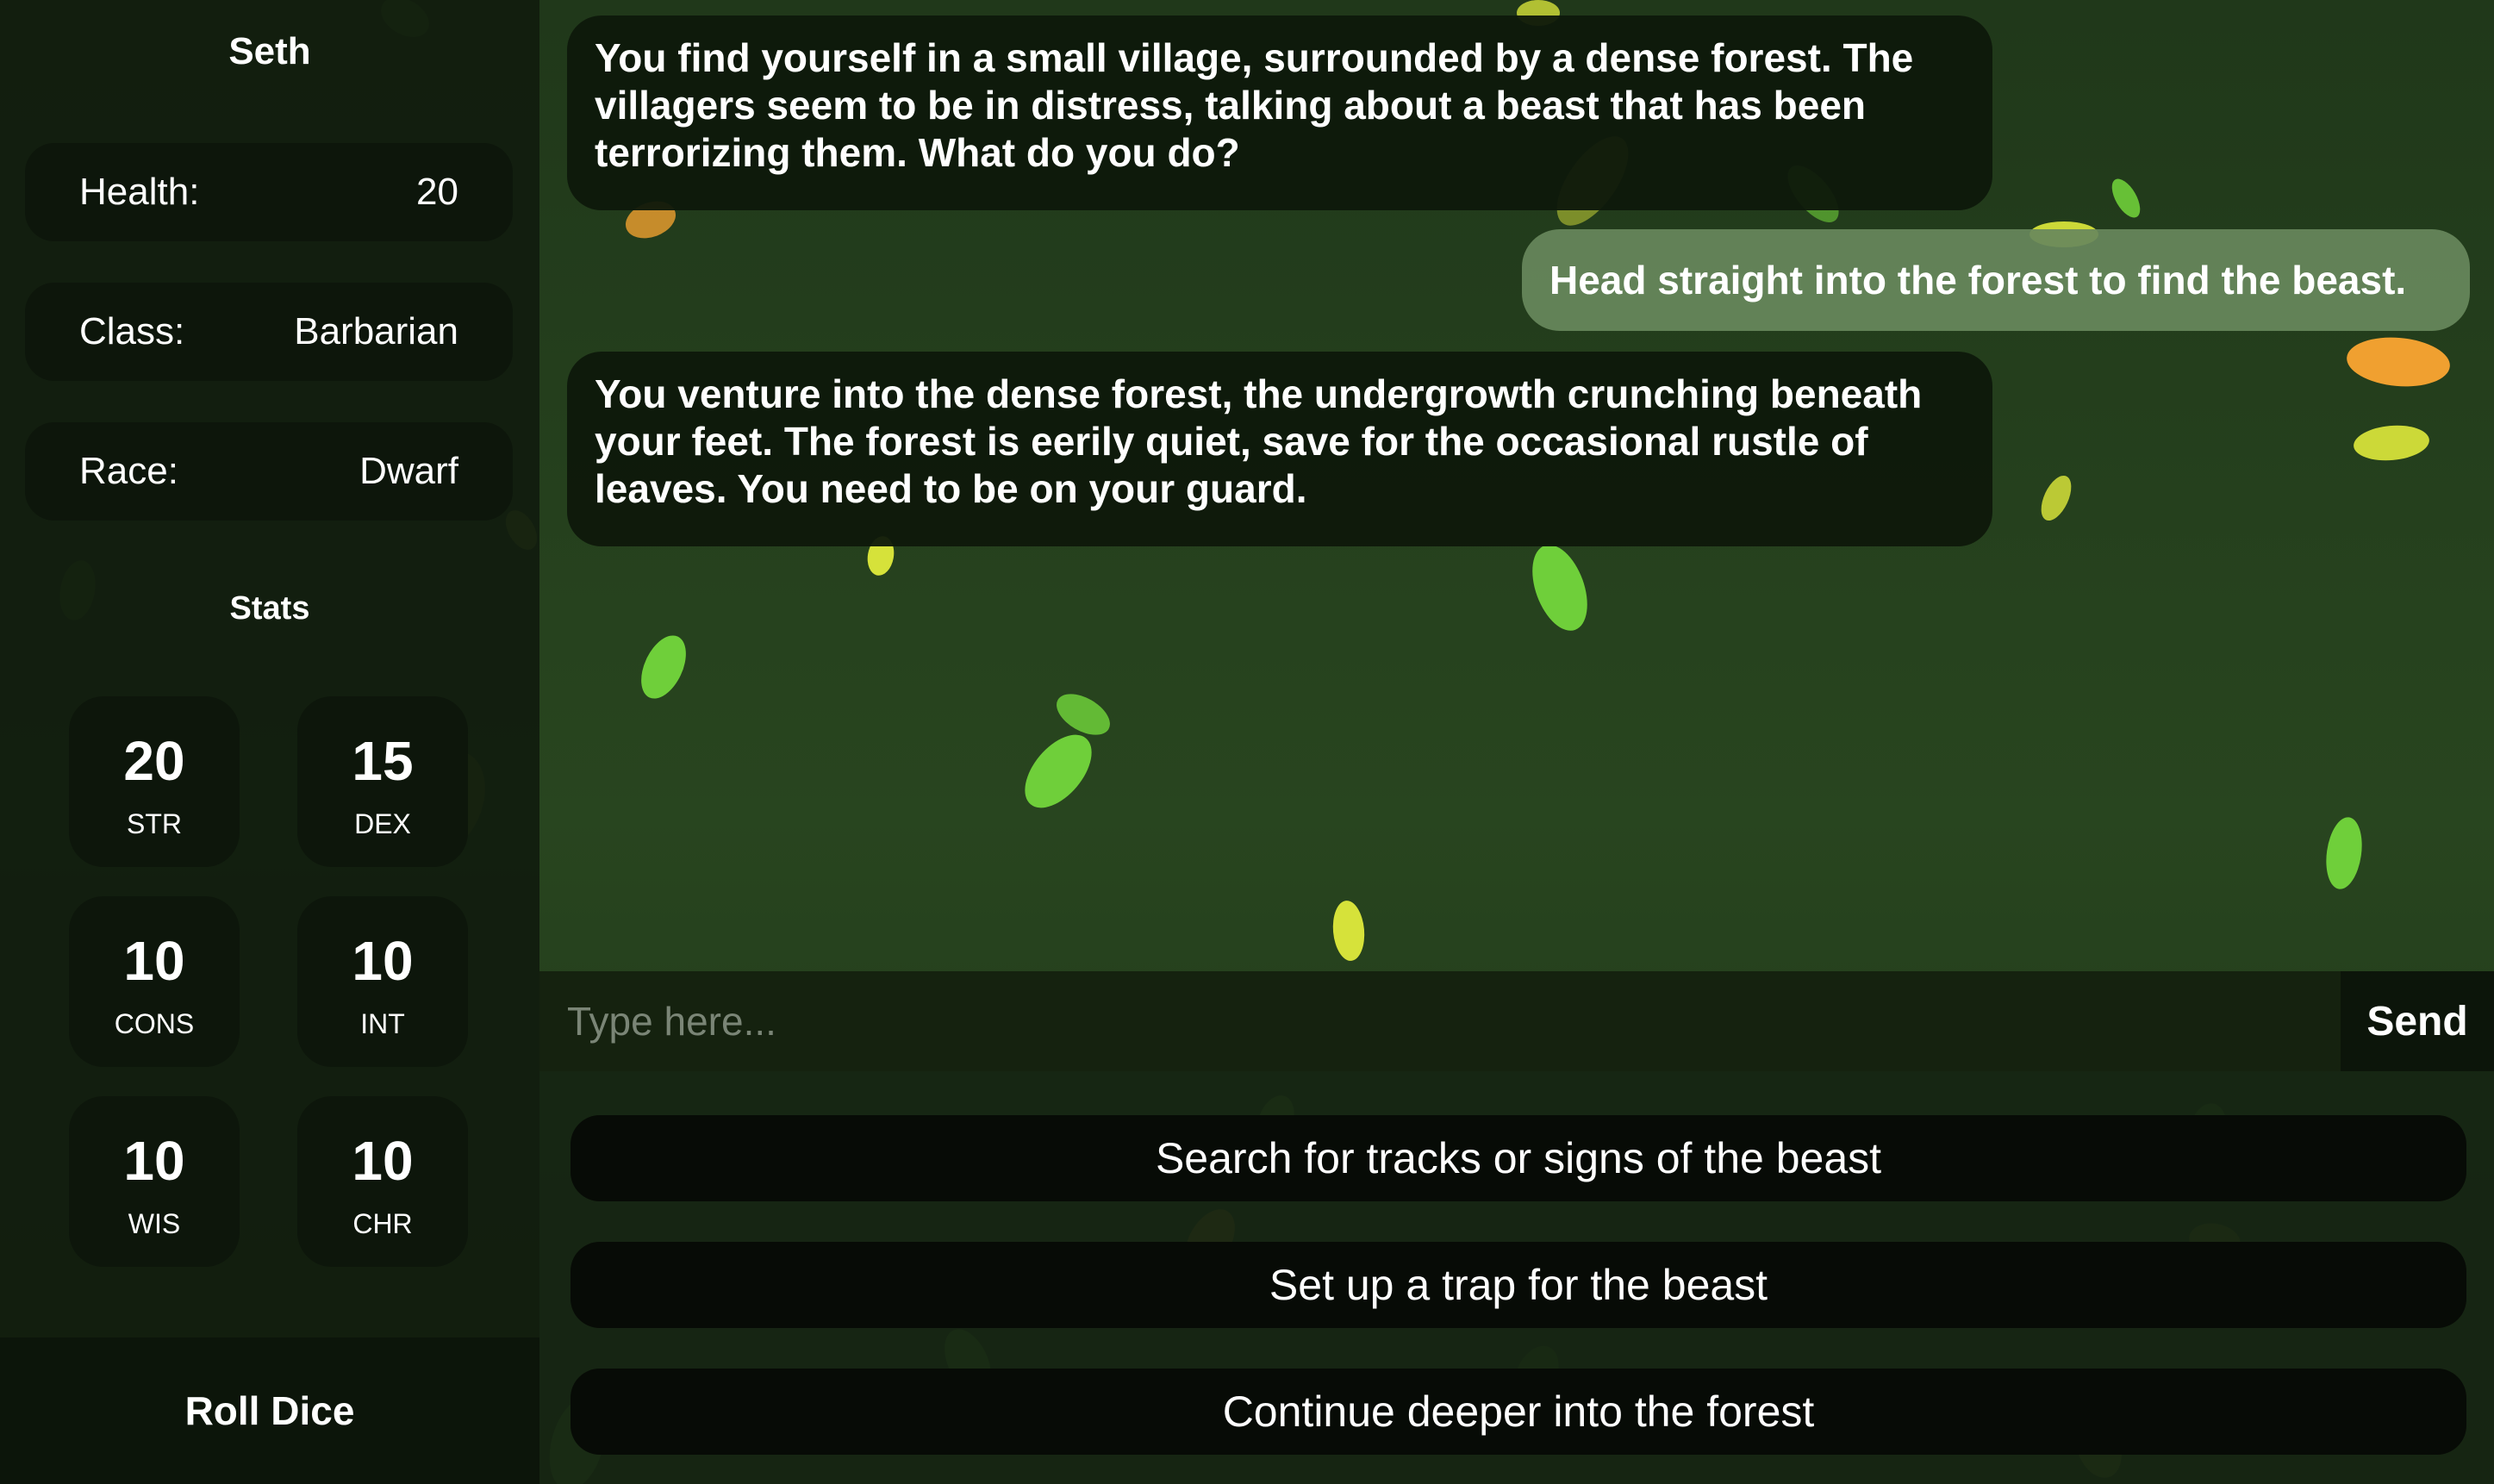  I want to click on message-input, so click(1440, 1021).